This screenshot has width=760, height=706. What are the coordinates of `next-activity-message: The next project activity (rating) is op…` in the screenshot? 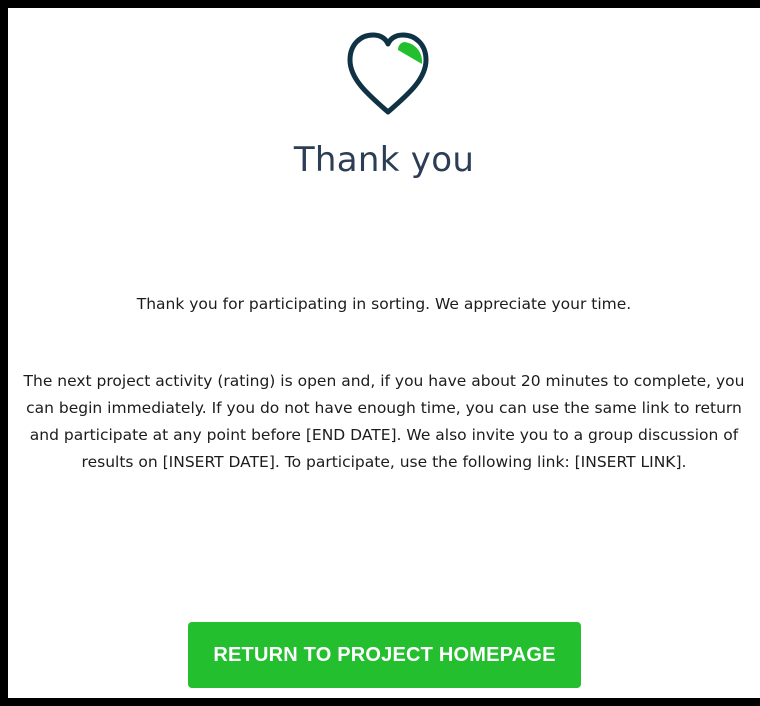 It's located at (384, 421).